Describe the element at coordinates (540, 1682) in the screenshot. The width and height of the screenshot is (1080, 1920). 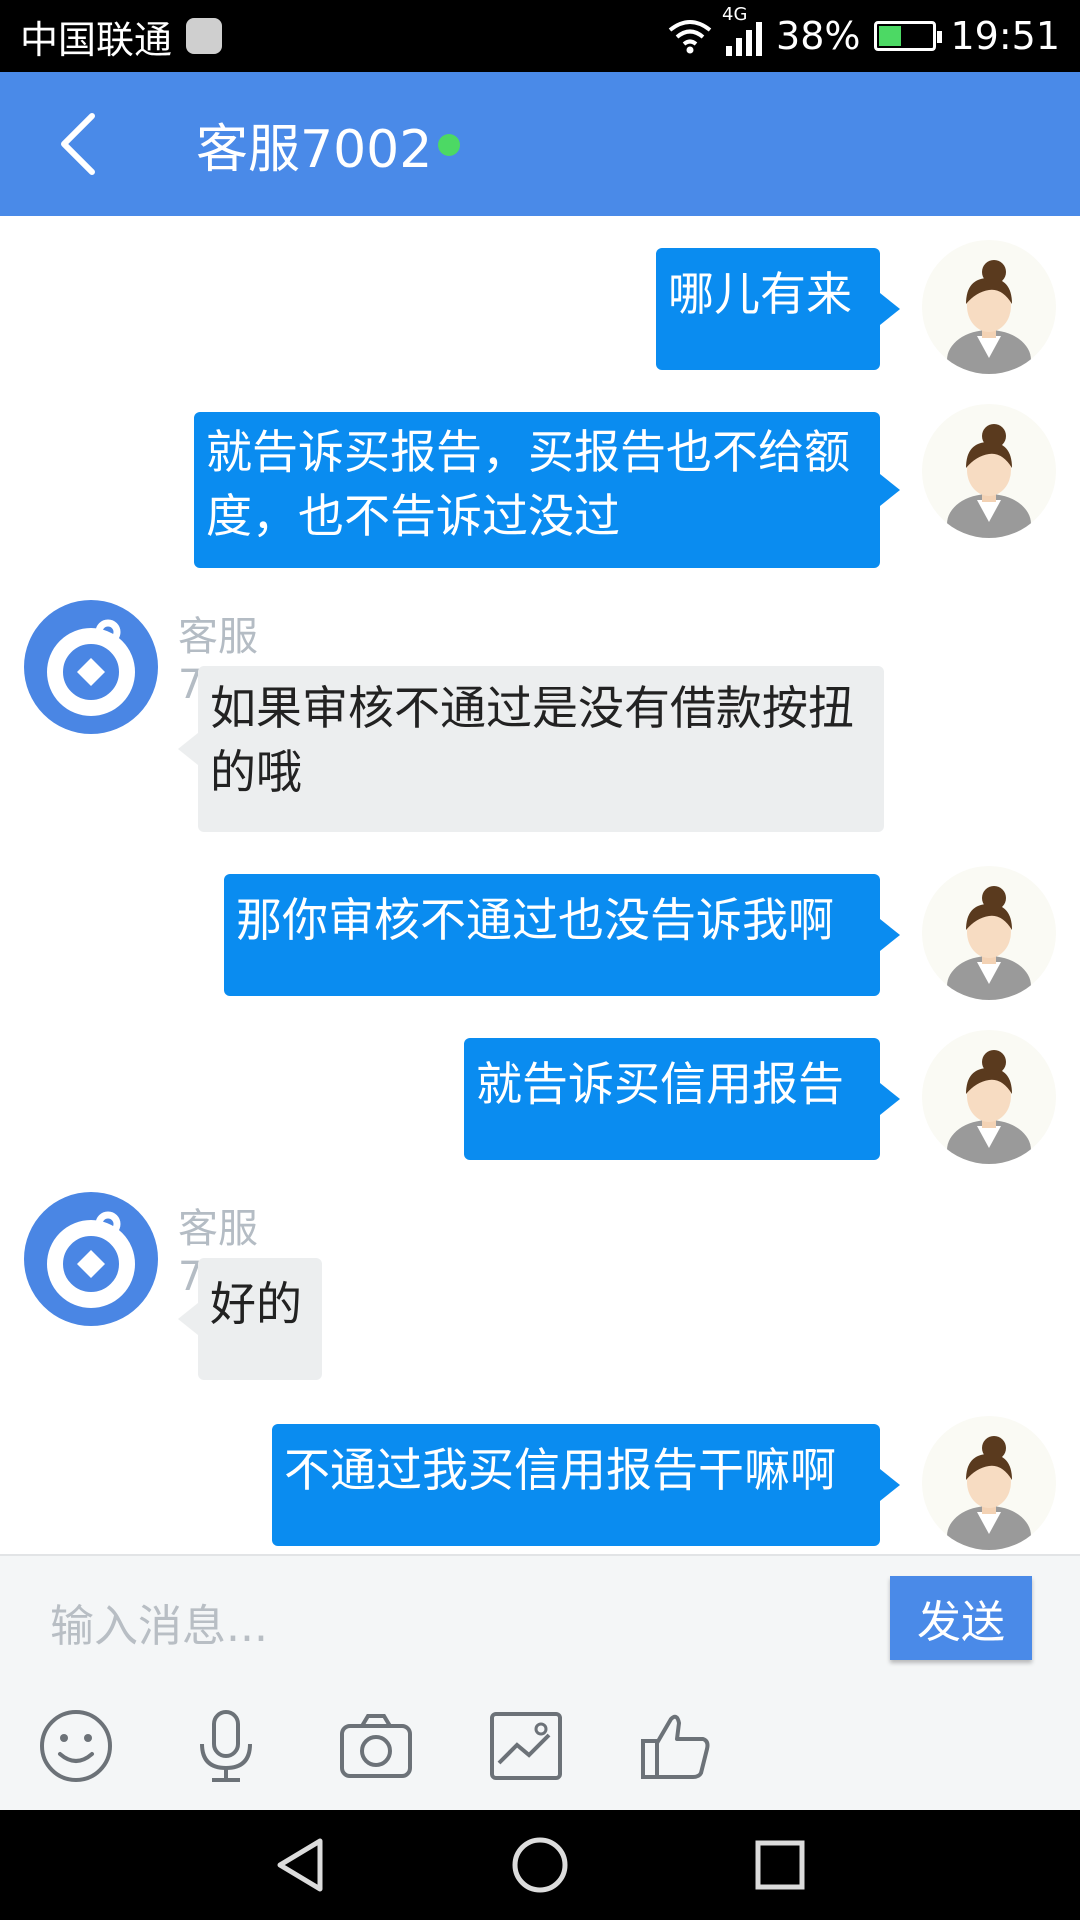
I see `composer: 发送` at that location.